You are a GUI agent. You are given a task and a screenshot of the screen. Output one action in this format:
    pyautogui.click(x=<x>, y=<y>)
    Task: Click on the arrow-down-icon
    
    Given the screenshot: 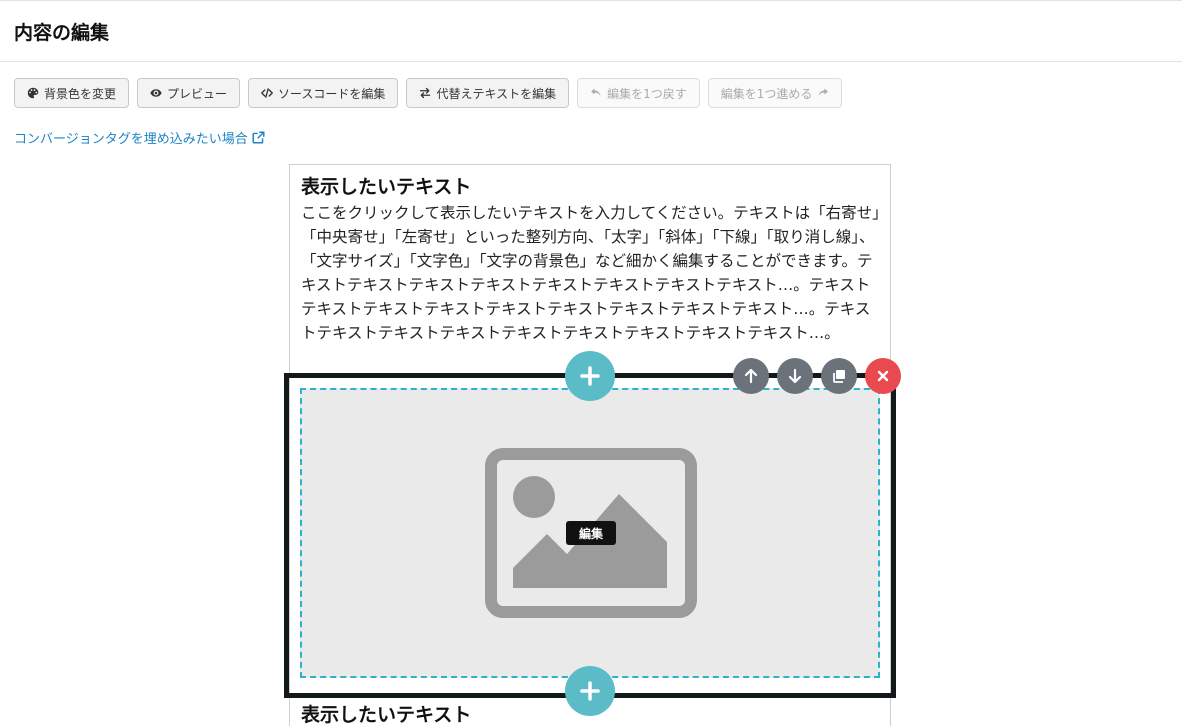 What is the action you would take?
    pyautogui.click(x=795, y=376)
    